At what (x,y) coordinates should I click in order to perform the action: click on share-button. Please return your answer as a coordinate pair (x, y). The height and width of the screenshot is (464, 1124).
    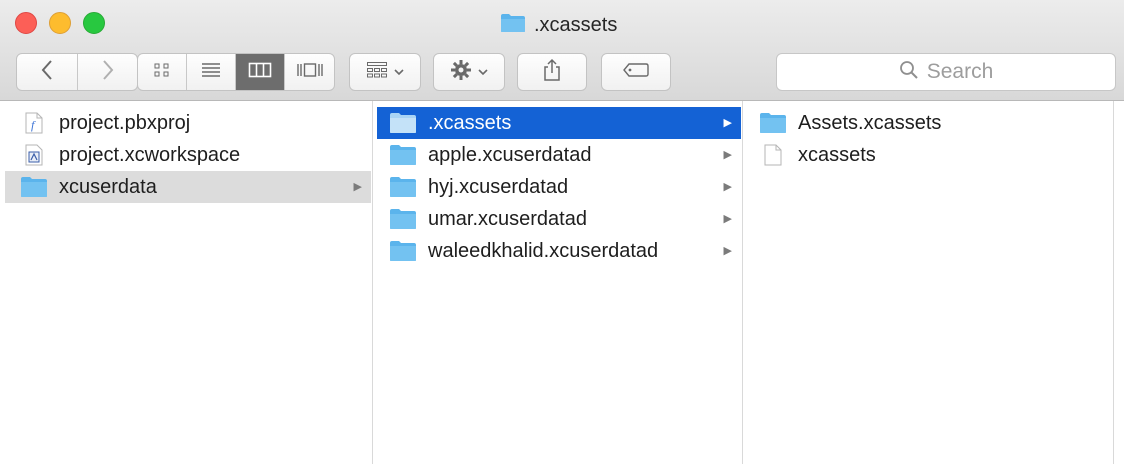
    Looking at the image, I should click on (552, 72).